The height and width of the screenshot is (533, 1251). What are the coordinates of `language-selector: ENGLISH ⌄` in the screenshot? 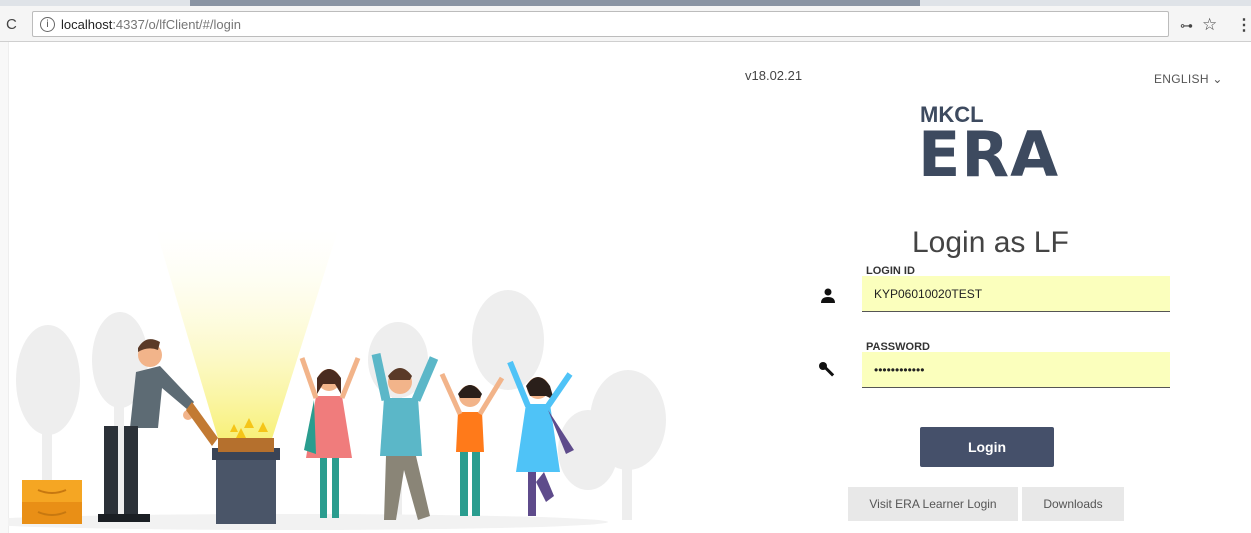 It's located at (1188, 79).